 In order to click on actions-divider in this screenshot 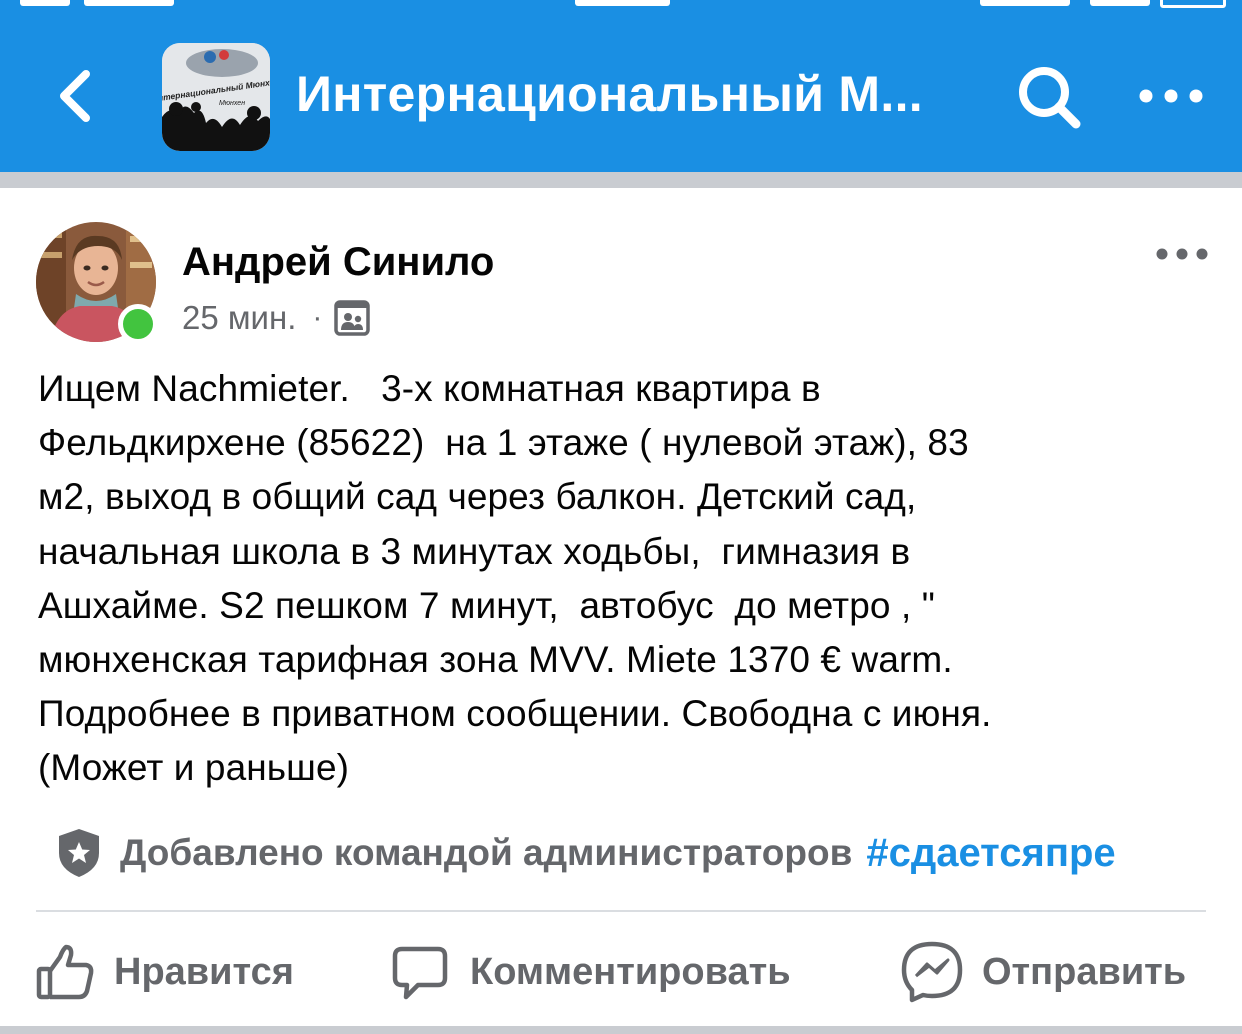, I will do `click(621, 911)`.